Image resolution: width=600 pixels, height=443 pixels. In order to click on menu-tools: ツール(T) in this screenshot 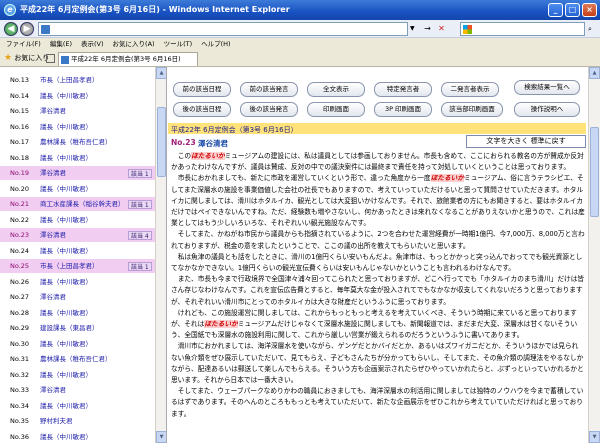, I will do `click(178, 44)`.